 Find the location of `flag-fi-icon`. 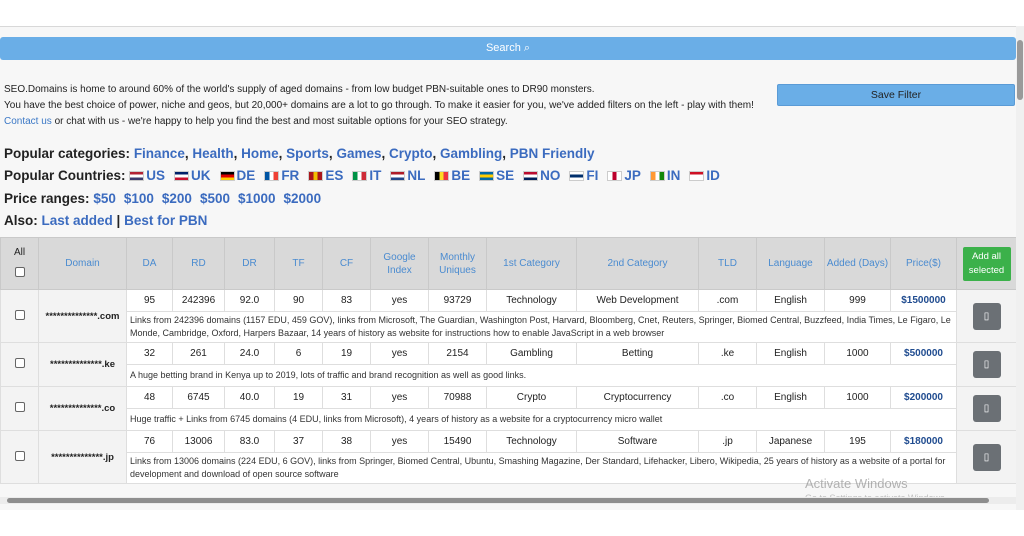

flag-fi-icon is located at coordinates (577, 176).